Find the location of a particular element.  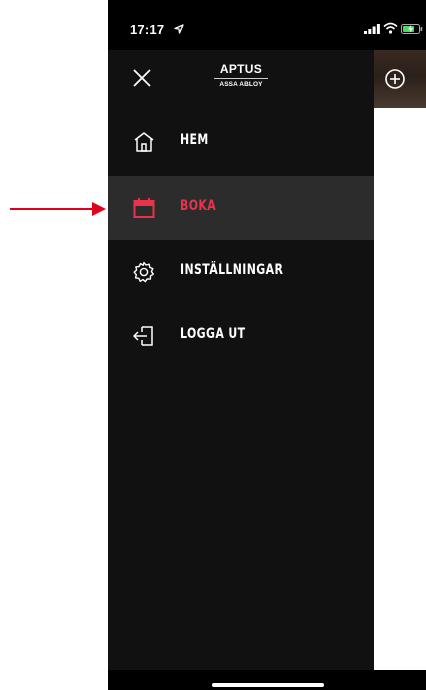

menu-item-label: HEM is located at coordinates (194, 140).